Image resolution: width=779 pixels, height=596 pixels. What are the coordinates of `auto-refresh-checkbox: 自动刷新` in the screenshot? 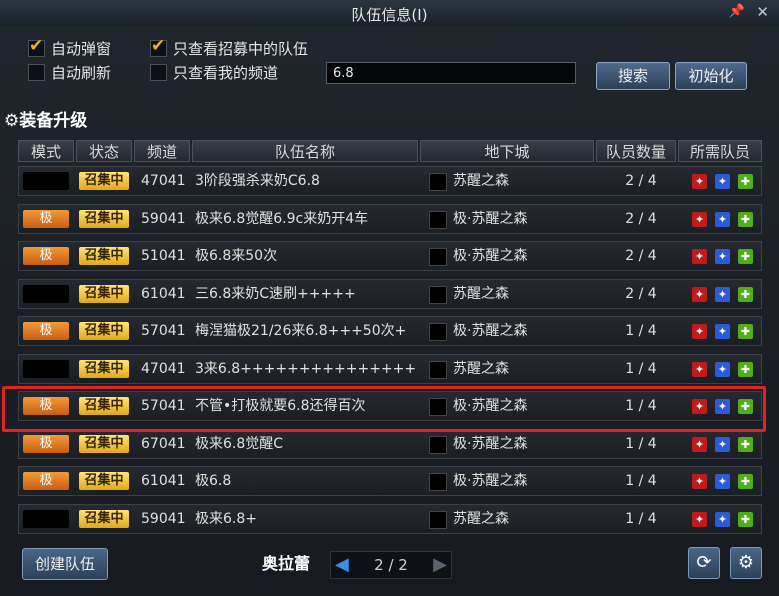 It's located at (69, 72).